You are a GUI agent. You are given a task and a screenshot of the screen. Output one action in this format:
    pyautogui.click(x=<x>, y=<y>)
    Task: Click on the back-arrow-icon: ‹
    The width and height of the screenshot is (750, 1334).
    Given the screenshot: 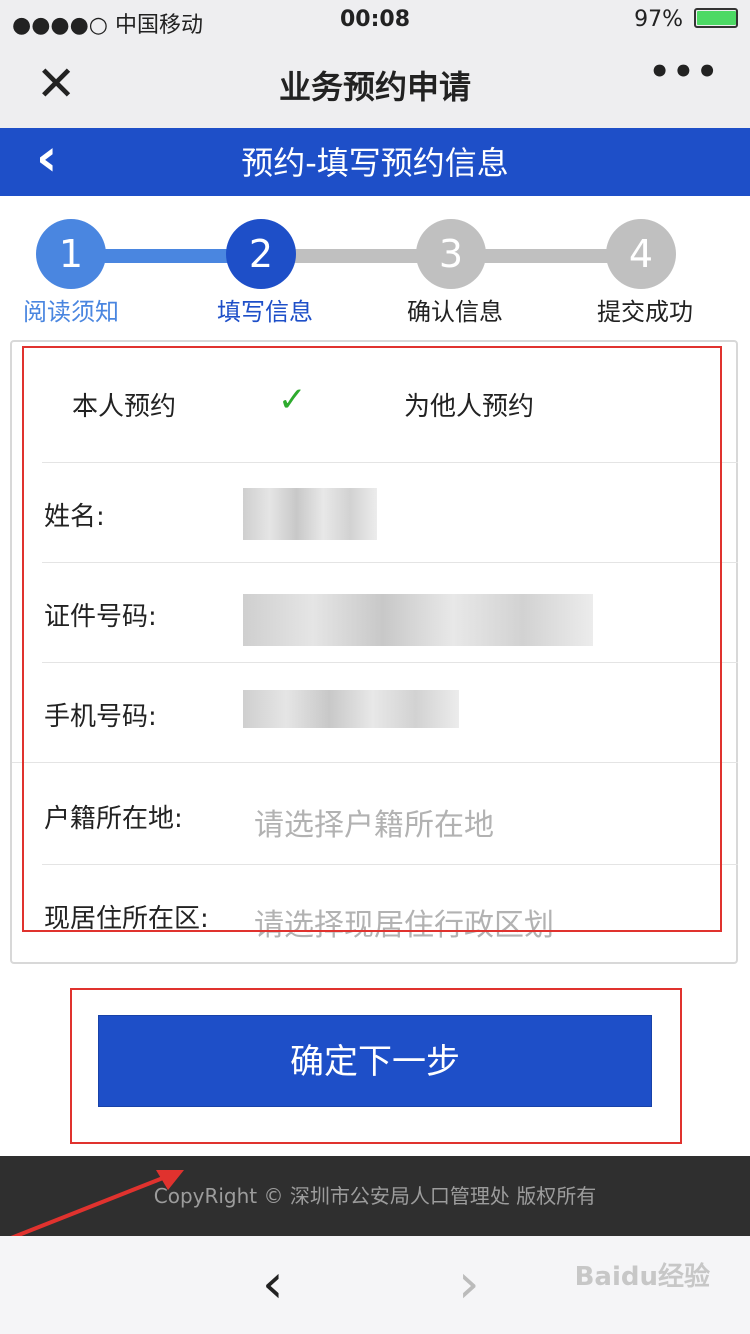 What is the action you would take?
    pyautogui.click(x=273, y=1283)
    